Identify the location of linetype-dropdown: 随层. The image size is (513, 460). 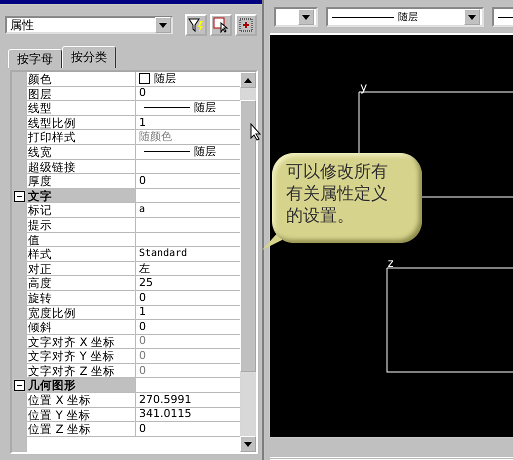
(405, 17).